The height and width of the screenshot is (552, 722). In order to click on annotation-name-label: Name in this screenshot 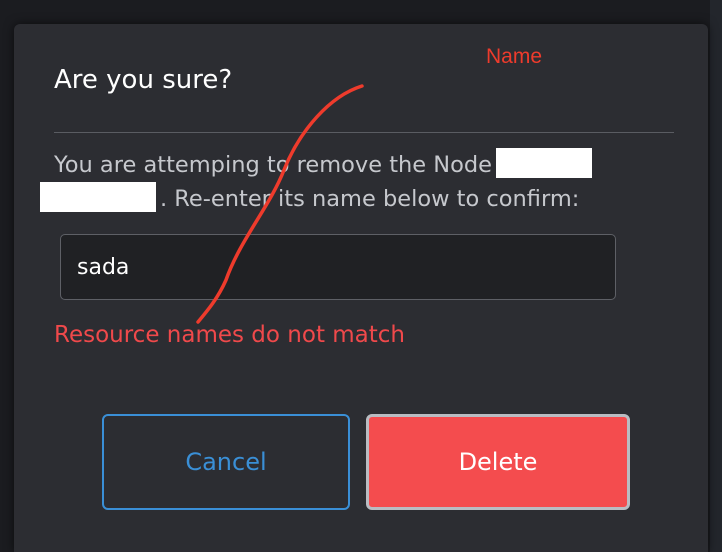, I will do `click(514, 56)`.